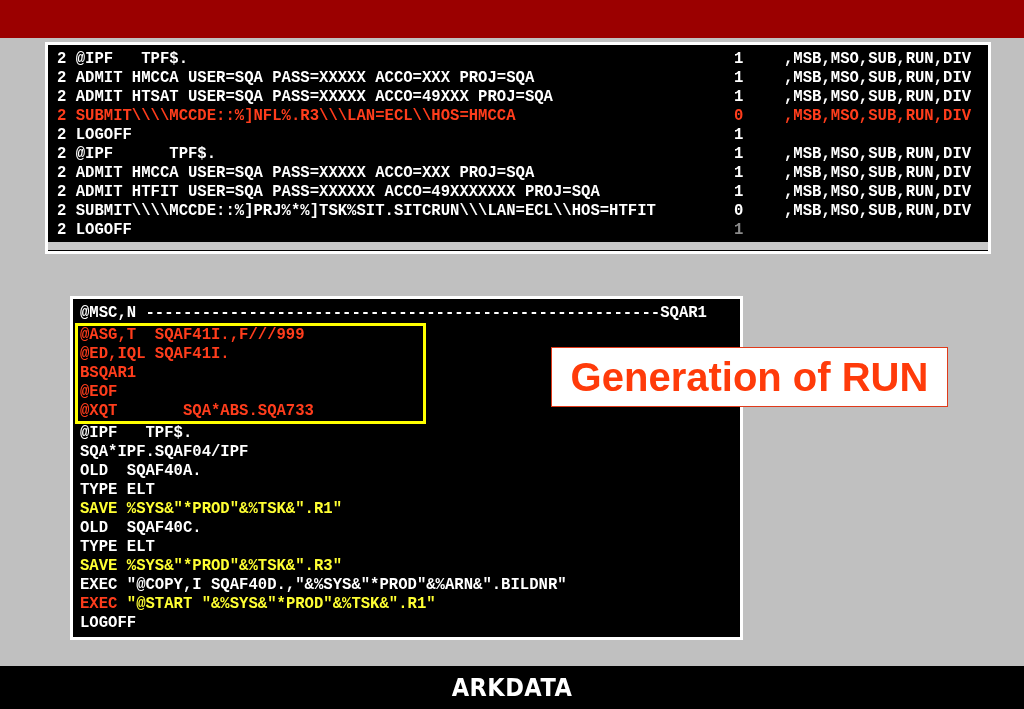 This screenshot has width=1024, height=709. What do you see at coordinates (197, 411) in the screenshot?
I see `code-line: @XQT SQA*ABS.SQA733` at bounding box center [197, 411].